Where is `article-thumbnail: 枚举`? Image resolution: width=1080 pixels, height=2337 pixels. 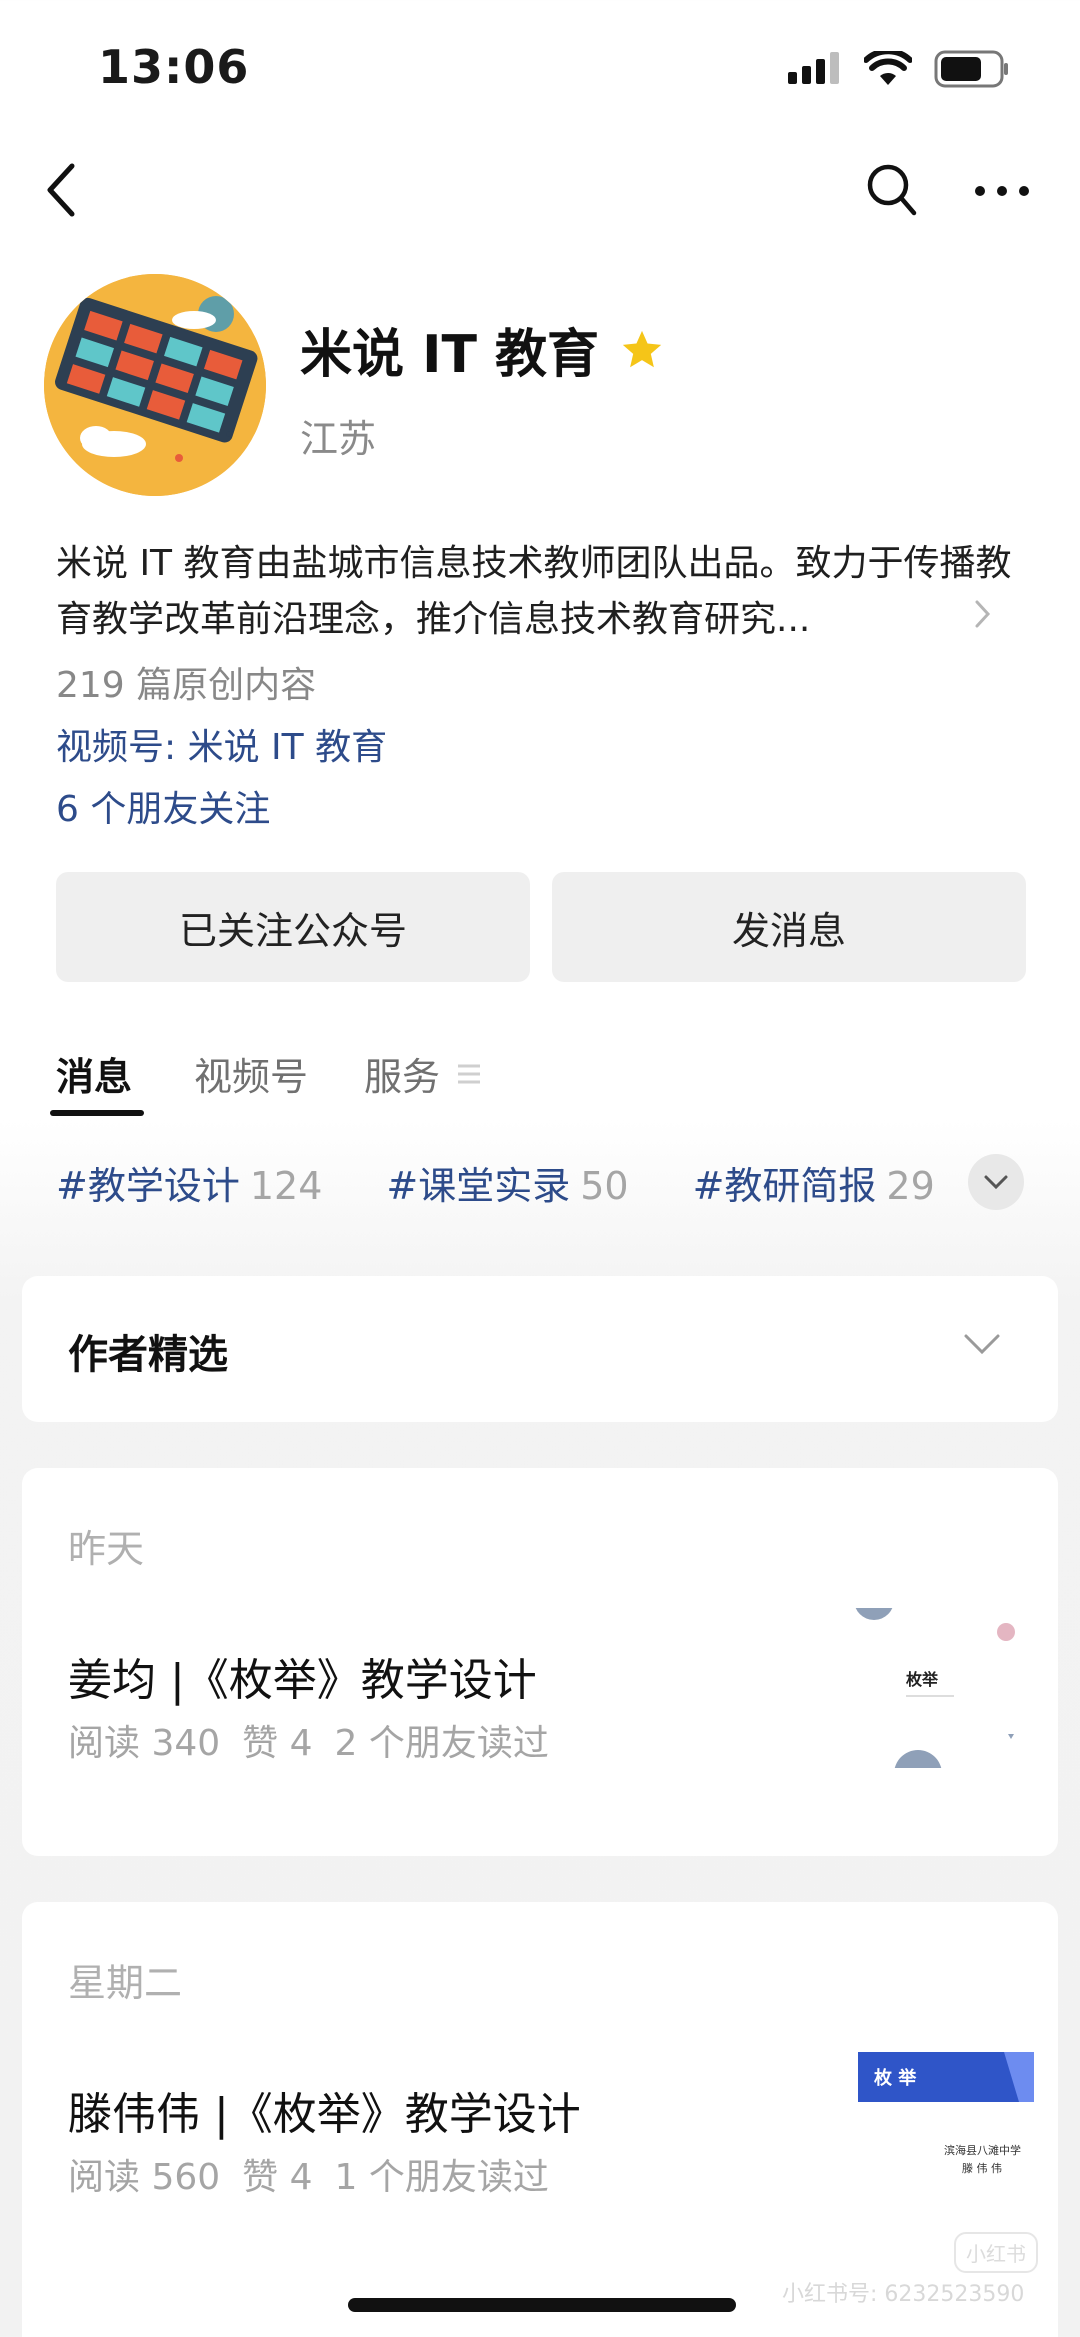 article-thumbnail: 枚举 is located at coordinates (939, 1688).